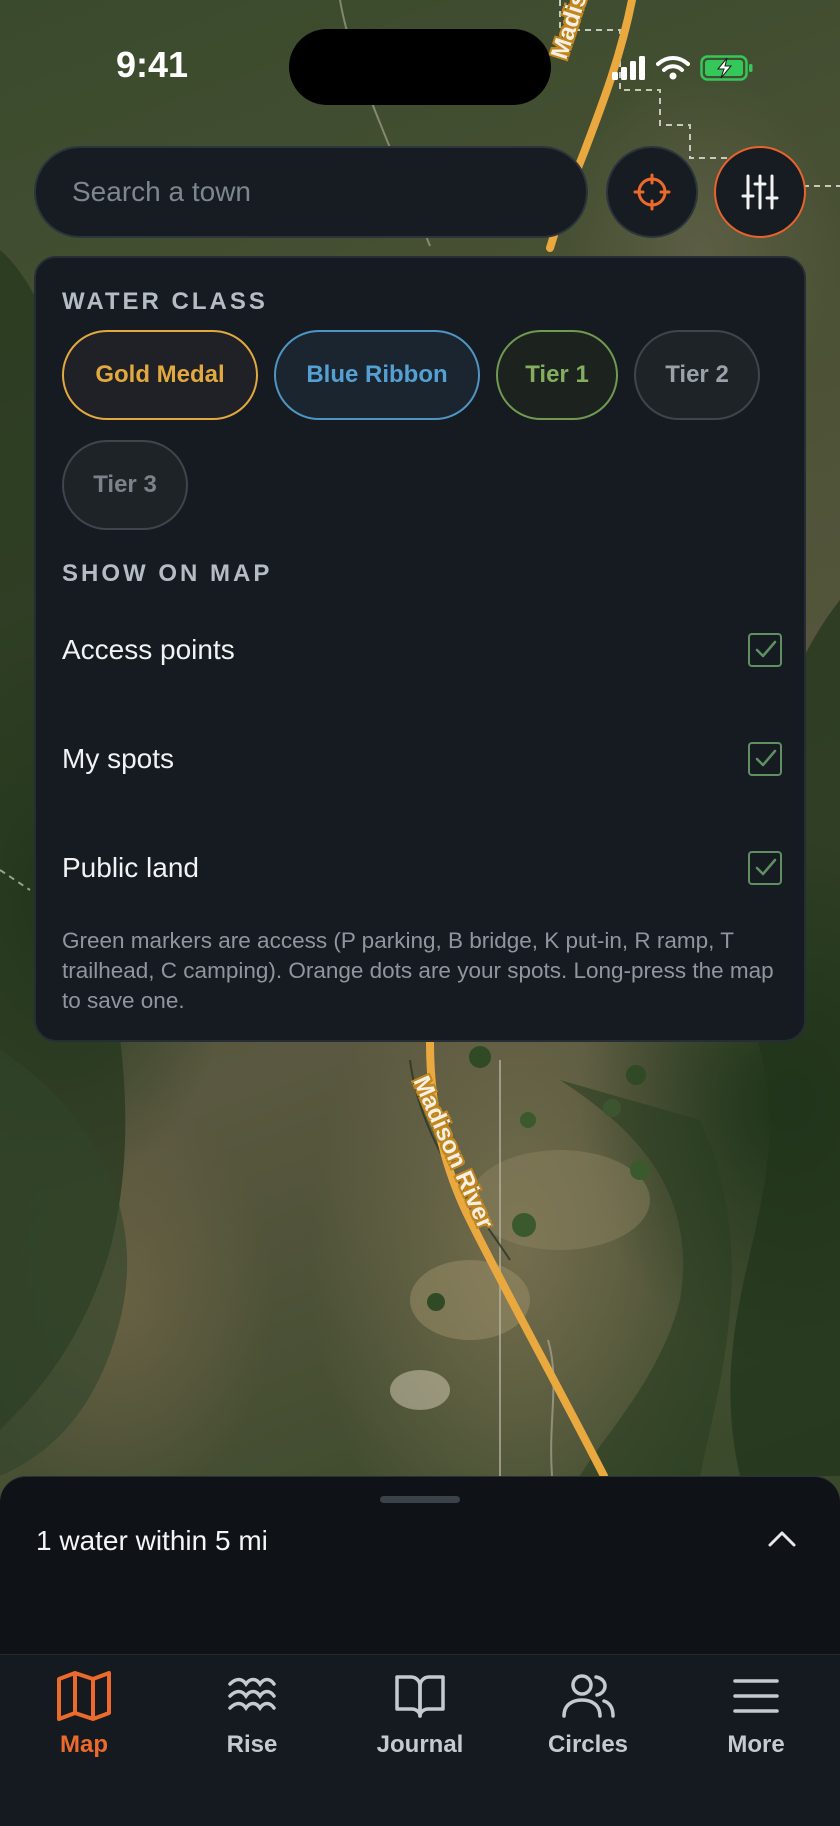  I want to click on users-icon, so click(588, 1696).